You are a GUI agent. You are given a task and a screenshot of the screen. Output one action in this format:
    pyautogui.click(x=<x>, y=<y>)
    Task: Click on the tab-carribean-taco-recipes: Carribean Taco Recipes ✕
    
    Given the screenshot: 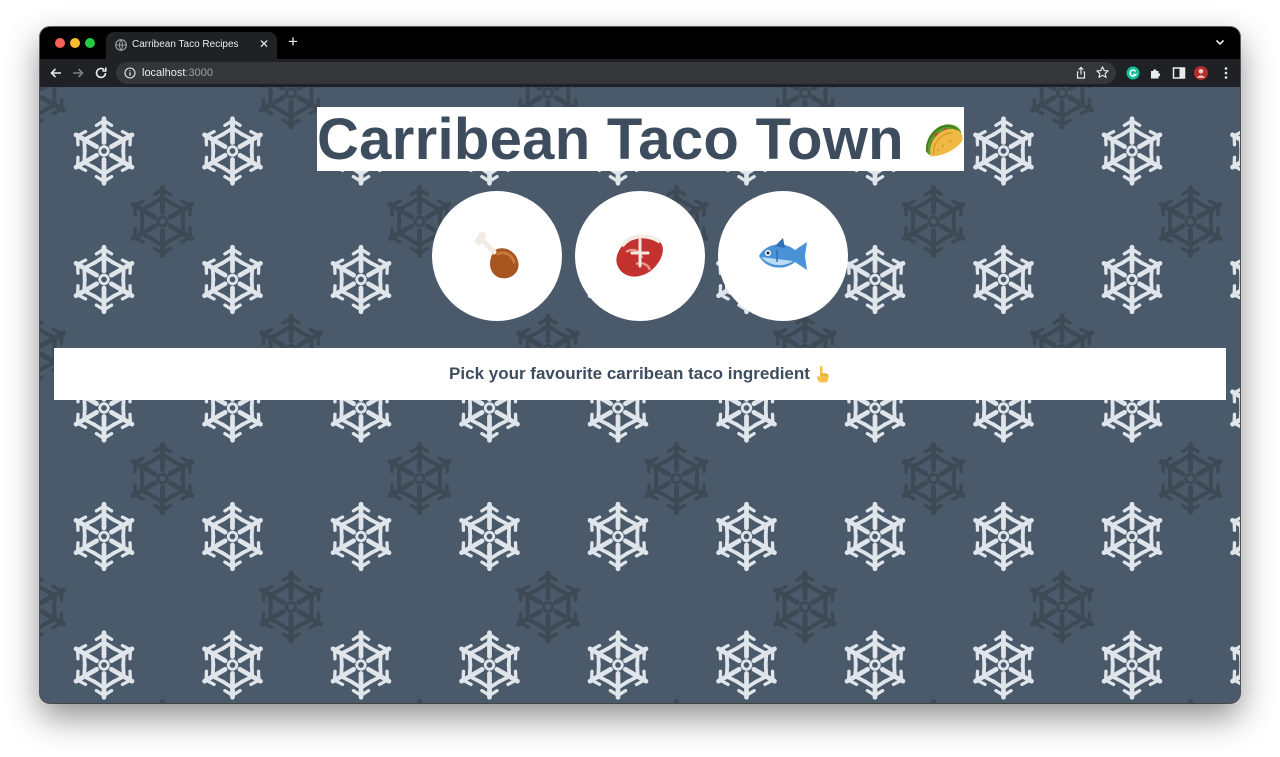 What is the action you would take?
    pyautogui.click(x=191, y=45)
    